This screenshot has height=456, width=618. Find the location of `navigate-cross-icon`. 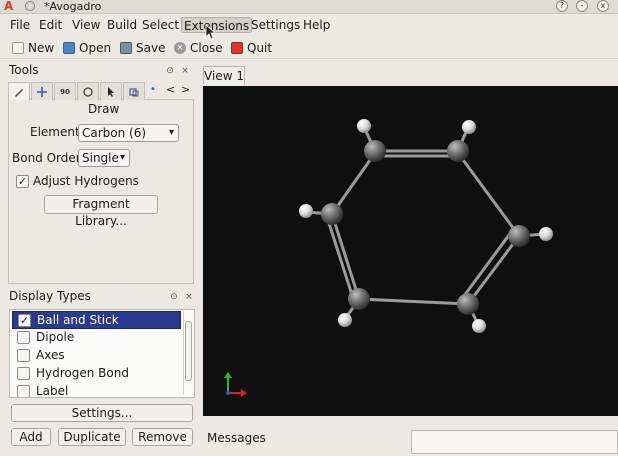

navigate-cross-icon is located at coordinates (42, 91).